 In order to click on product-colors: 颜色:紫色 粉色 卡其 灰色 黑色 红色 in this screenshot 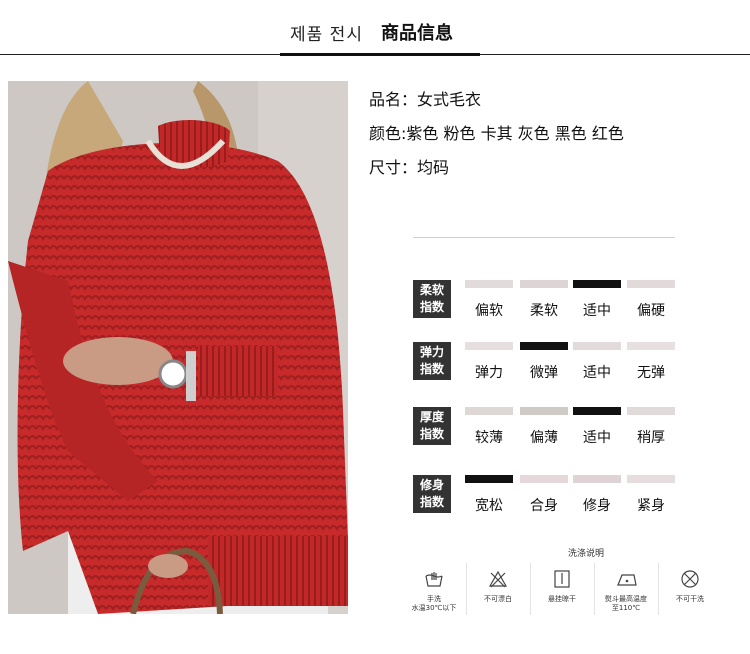, I will do `click(496, 133)`.